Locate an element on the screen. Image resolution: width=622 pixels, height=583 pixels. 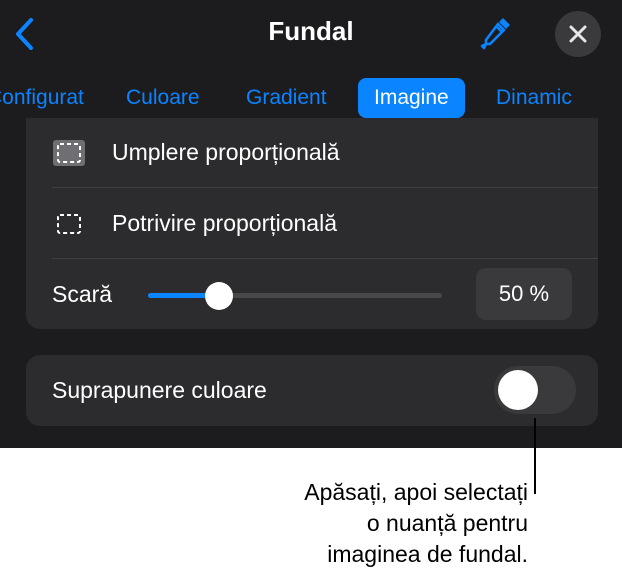
callout-line-2: o nuanță pentru is located at coordinates (447, 523).